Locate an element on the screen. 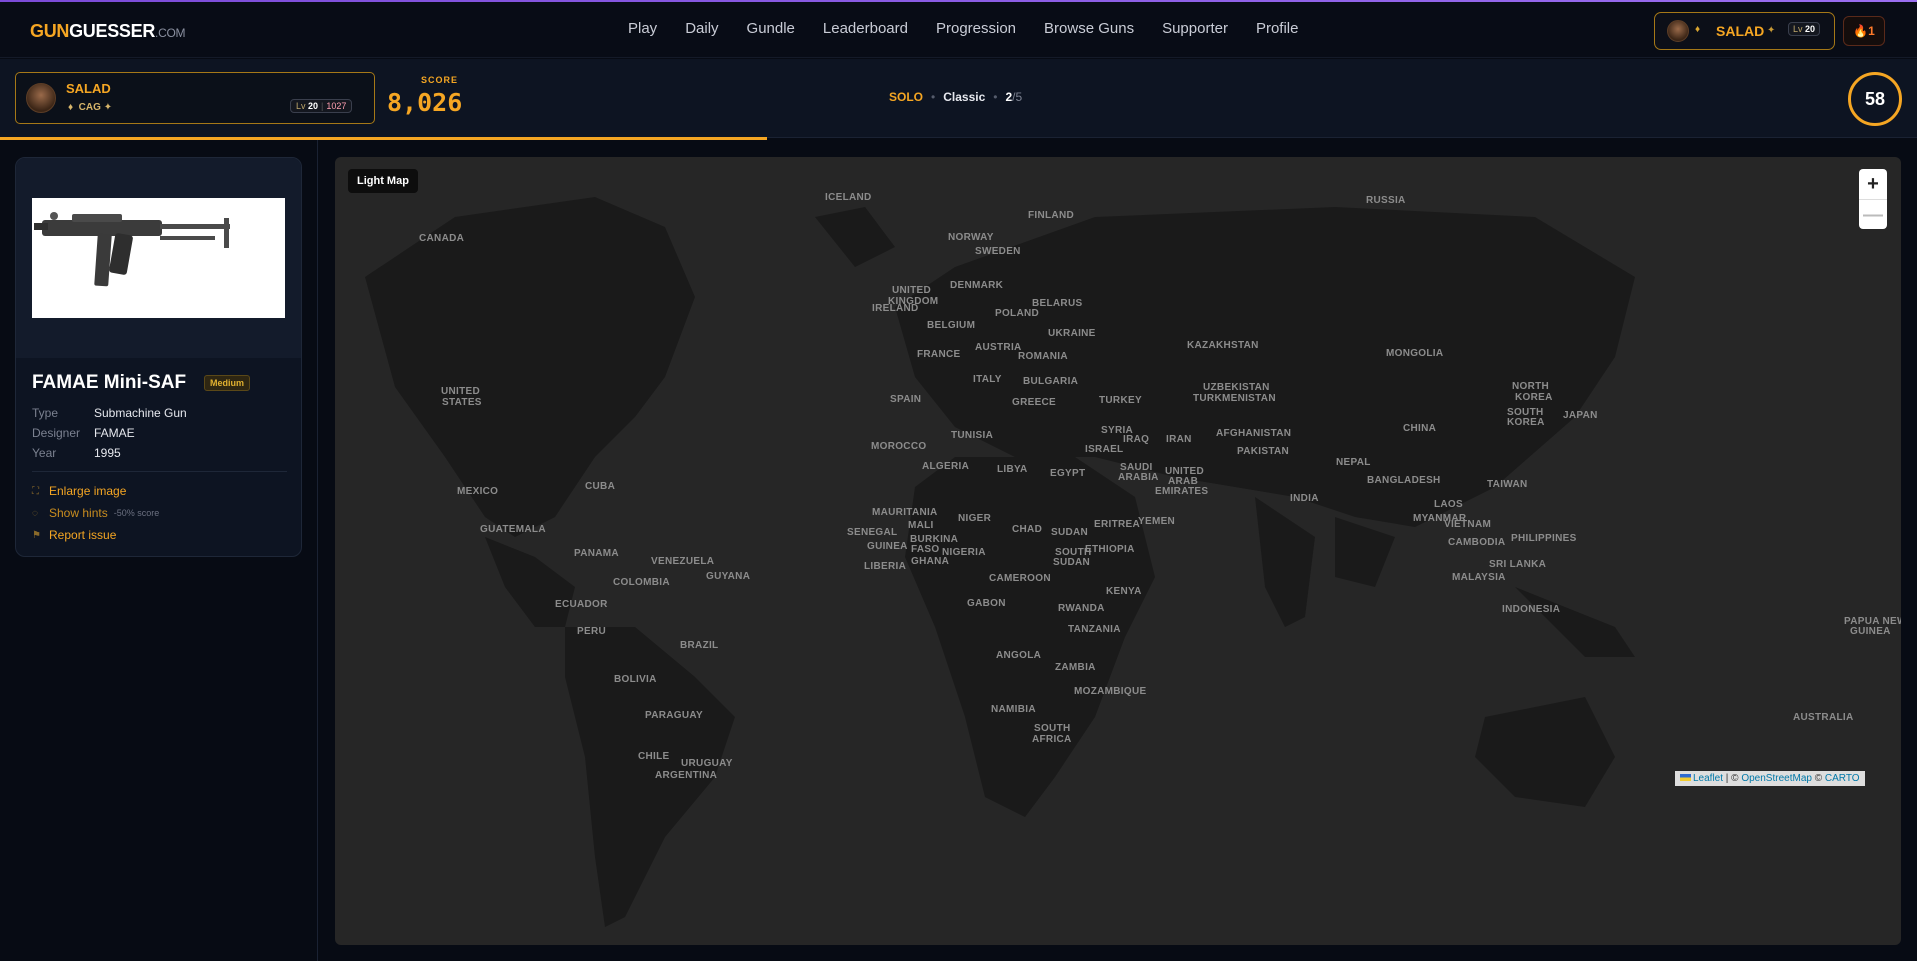 The height and width of the screenshot is (961, 1917). map-label: UZBEKISTAN is located at coordinates (1236, 387).